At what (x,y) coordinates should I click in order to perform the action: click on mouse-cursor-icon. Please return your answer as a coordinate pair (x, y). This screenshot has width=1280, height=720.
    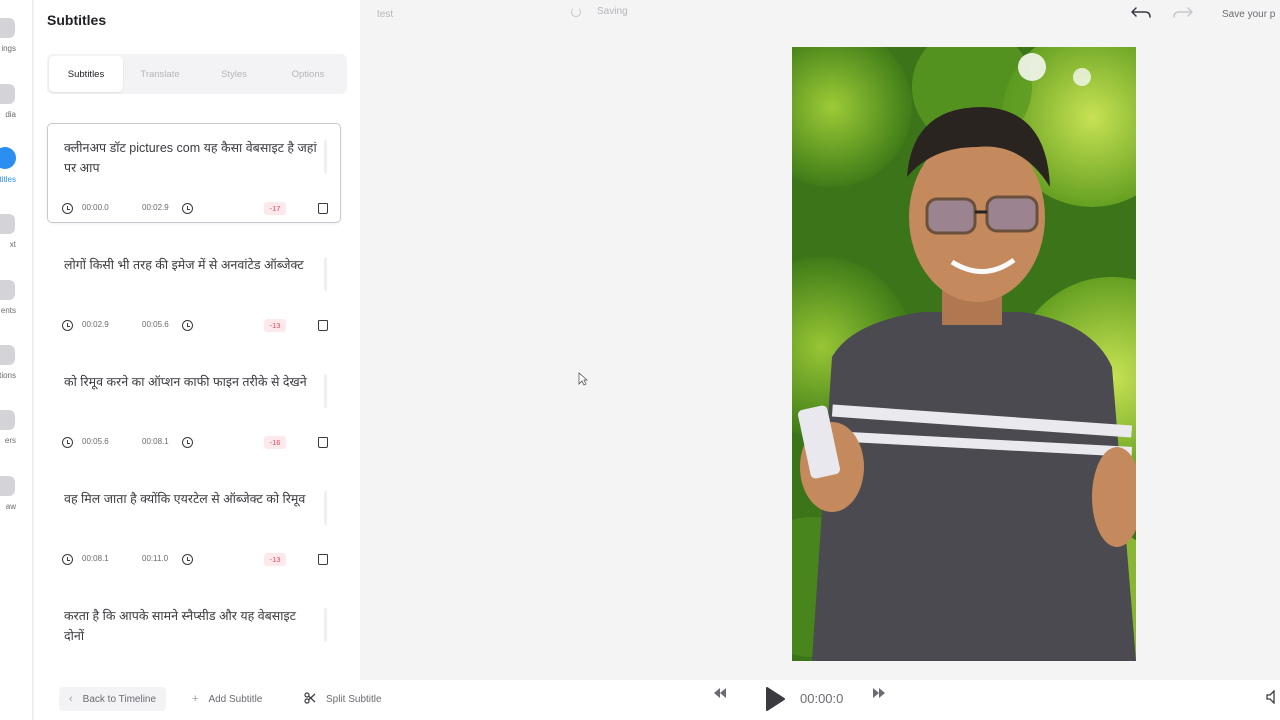
    Looking at the image, I should click on (583, 381).